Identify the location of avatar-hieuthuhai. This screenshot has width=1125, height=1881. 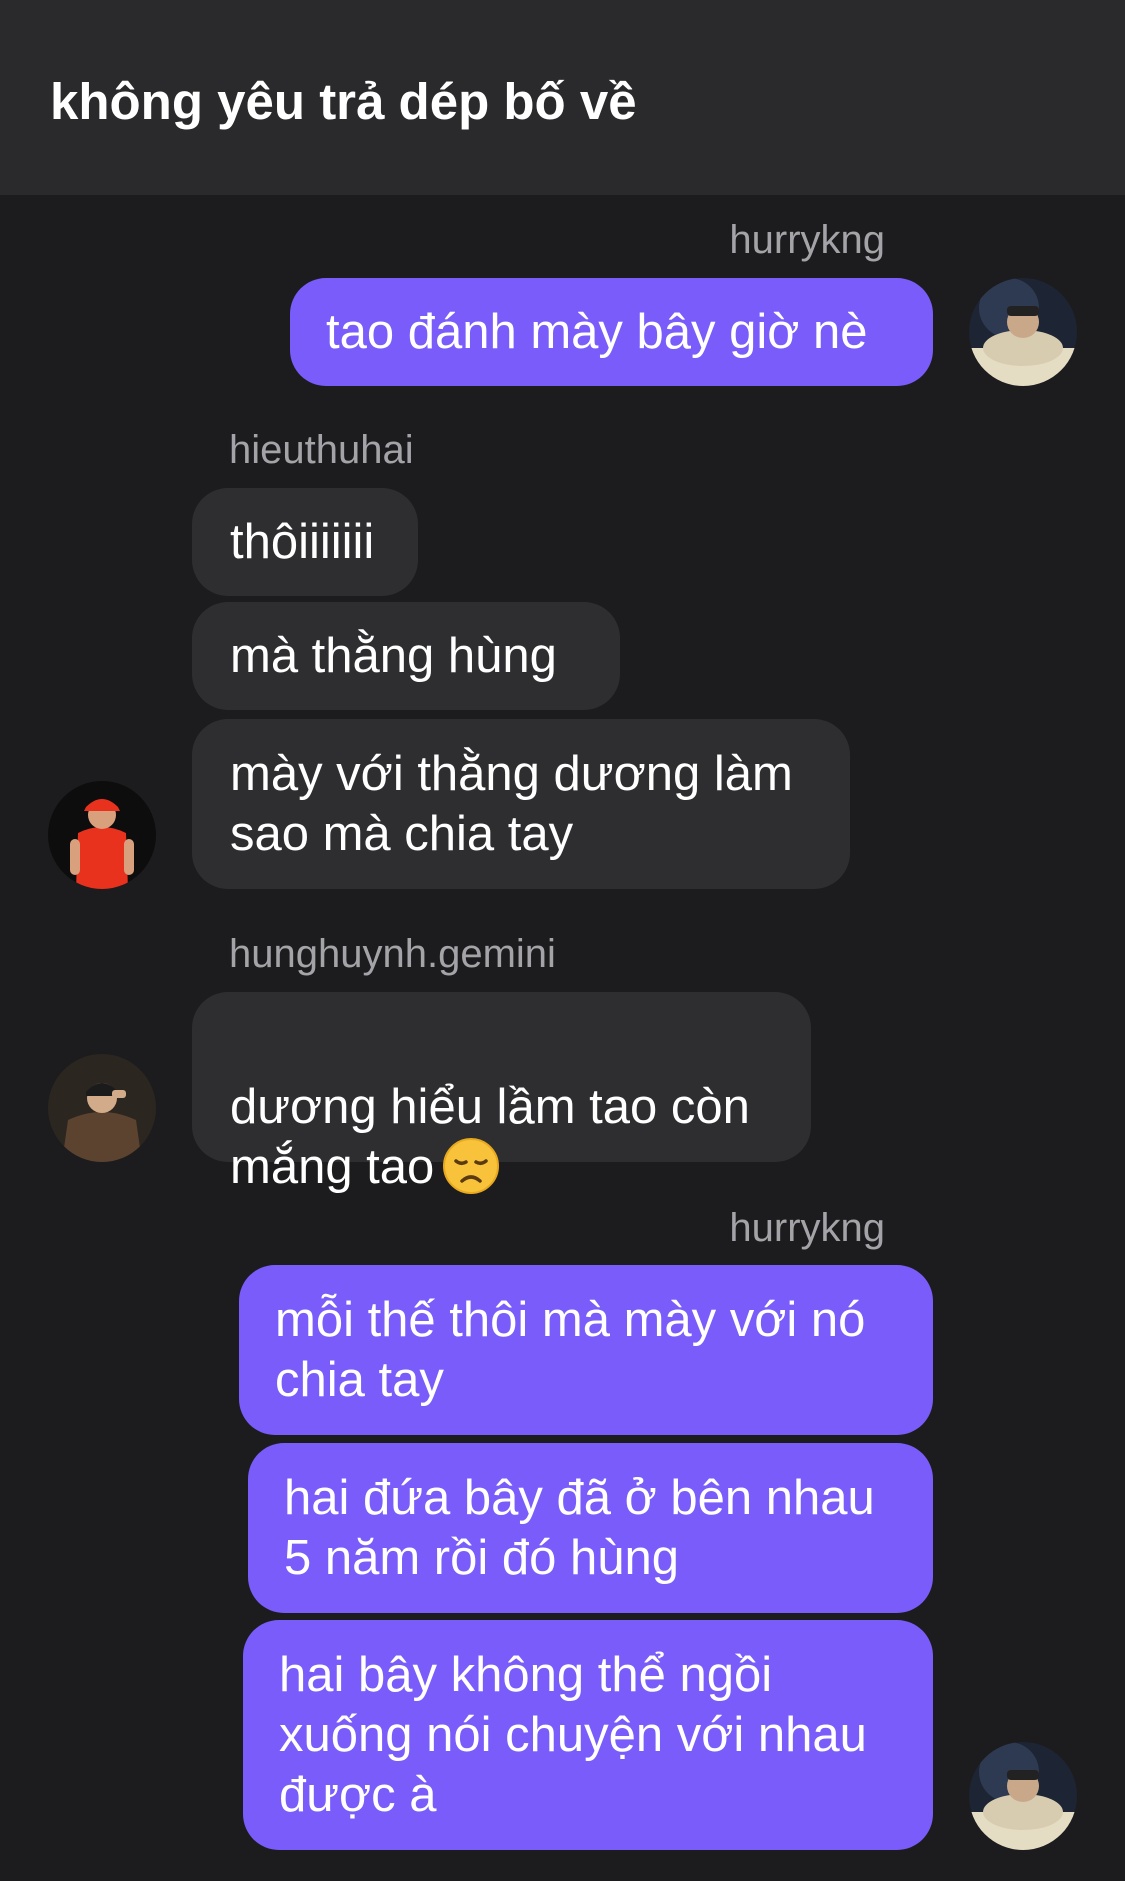
(102, 835).